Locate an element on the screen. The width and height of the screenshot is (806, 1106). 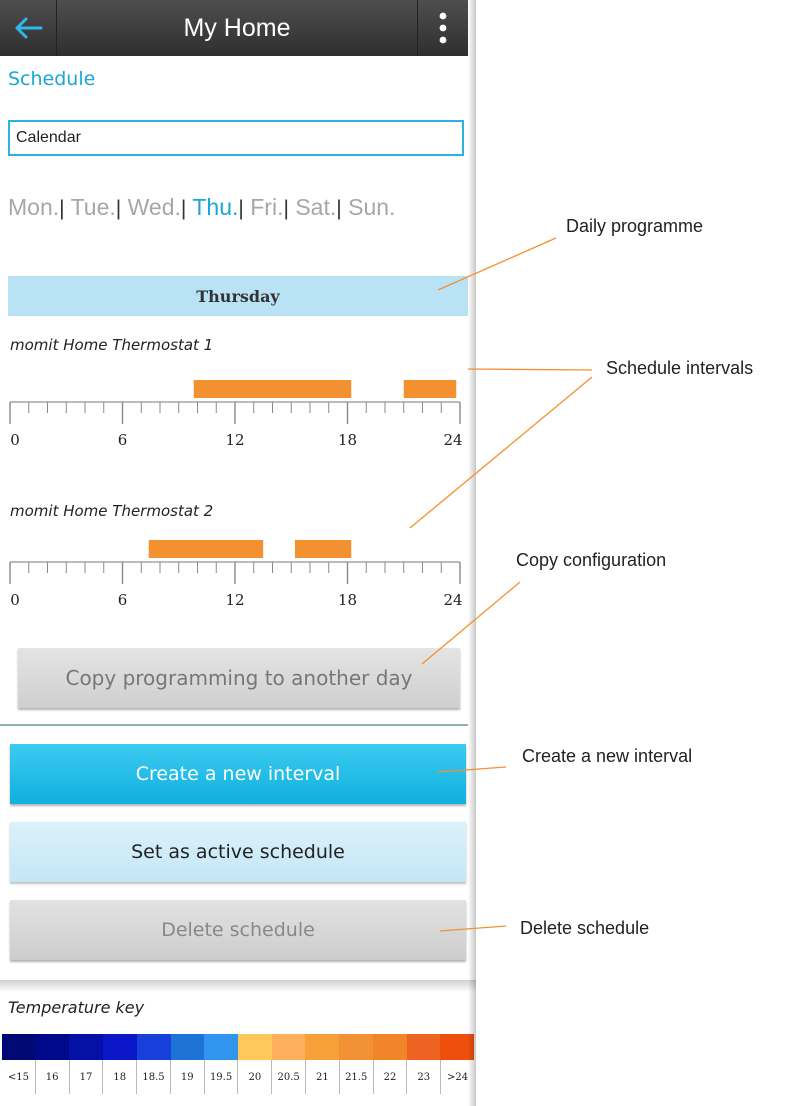
thermostat-2-timeline: 0 6 12 18 24 is located at coordinates (238, 583).